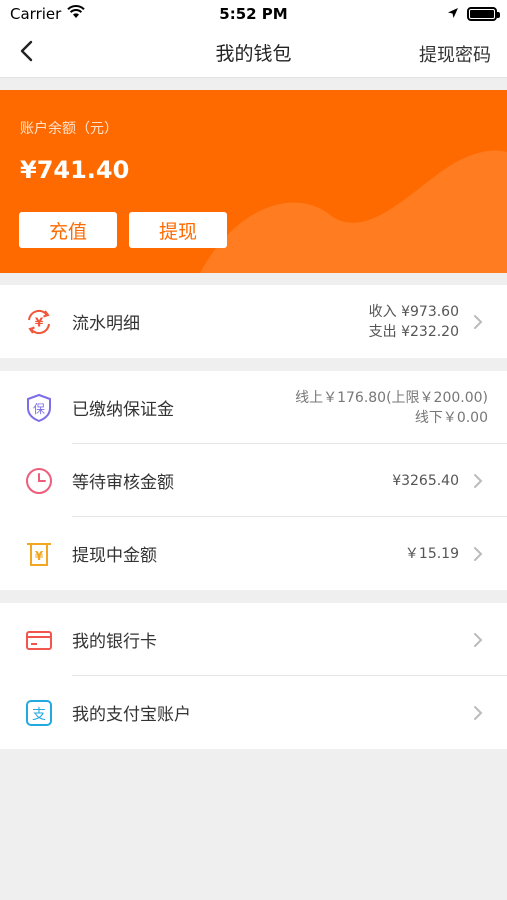  I want to click on status-left: Carrier, so click(48, 14).